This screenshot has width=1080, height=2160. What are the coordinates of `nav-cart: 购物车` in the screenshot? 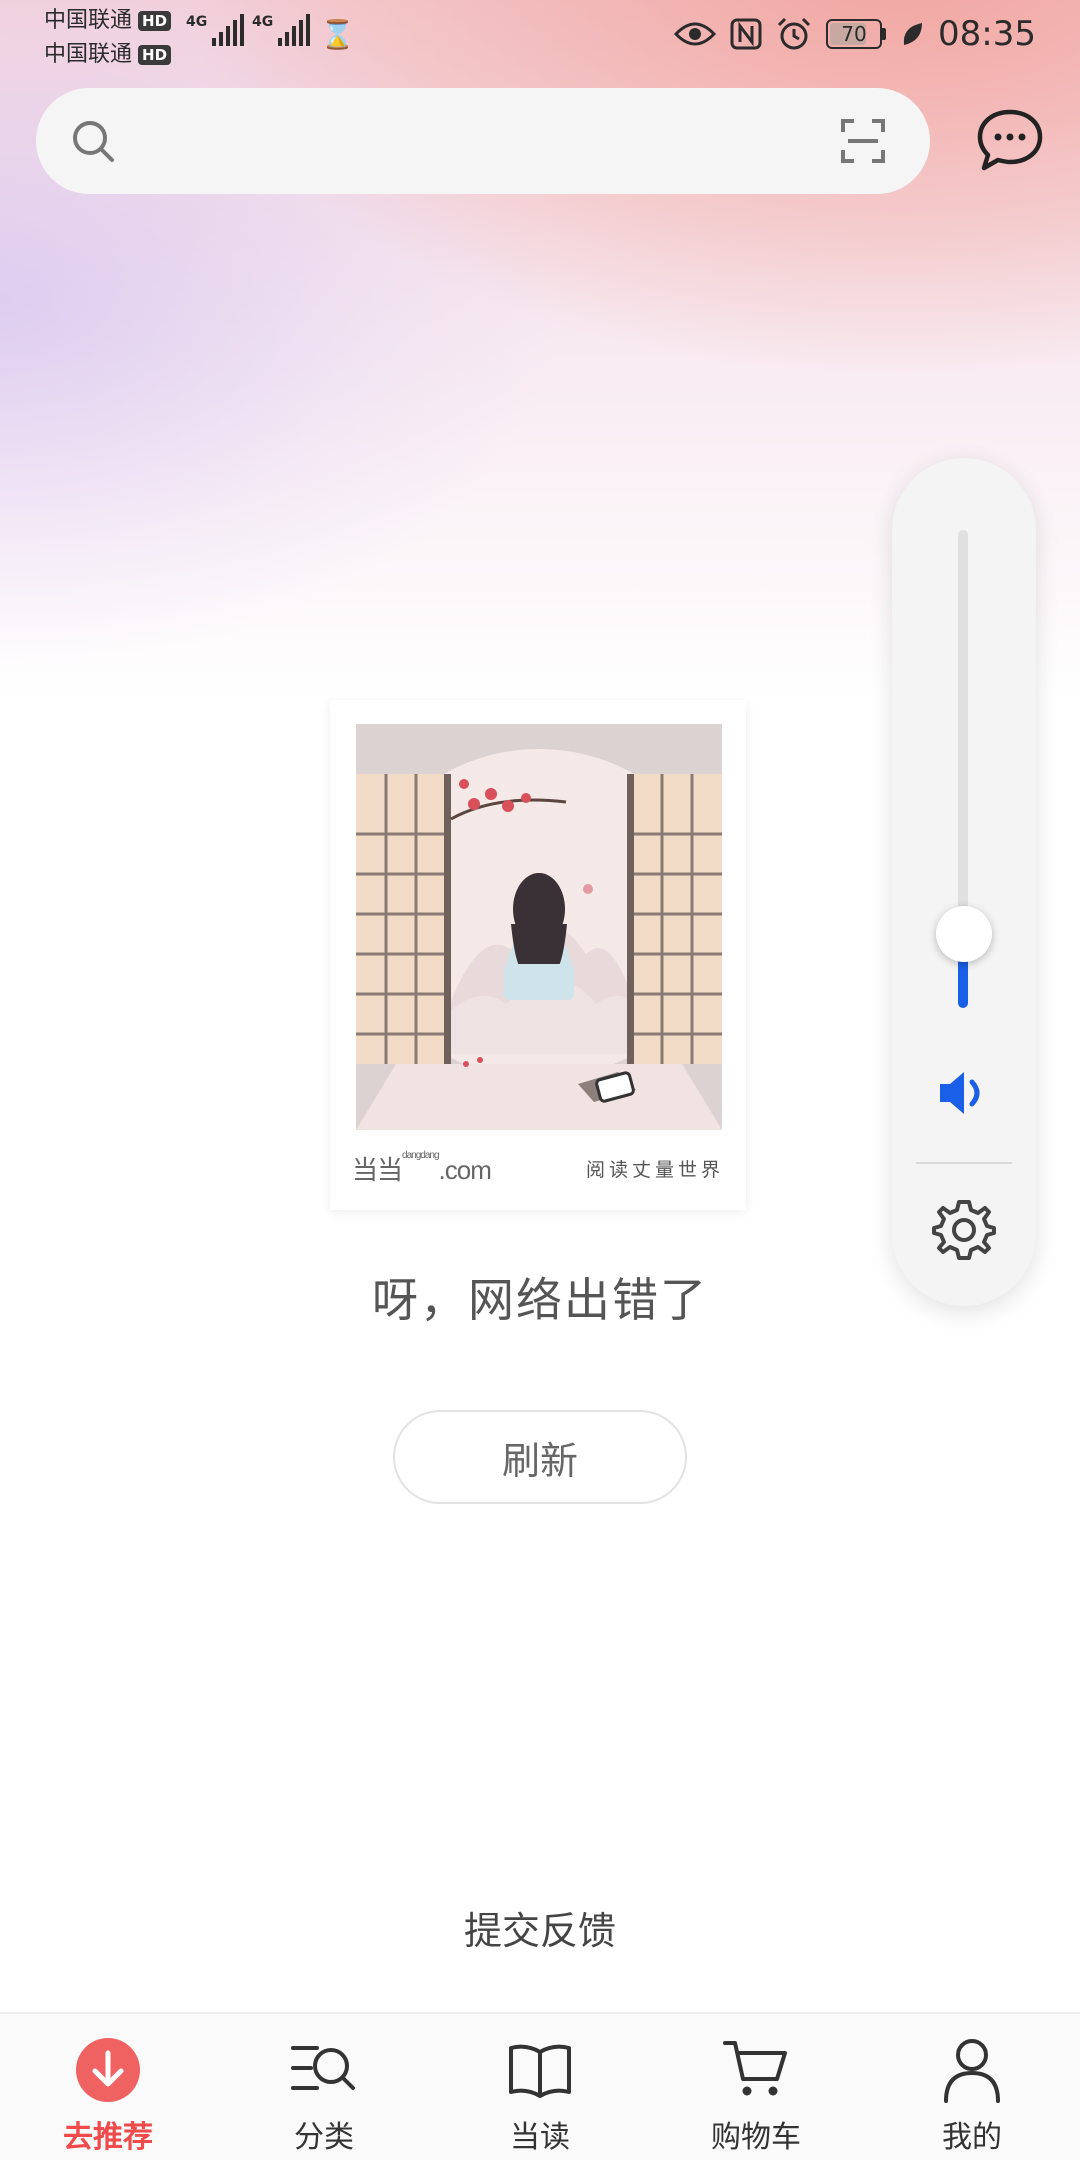 It's located at (756, 2087).